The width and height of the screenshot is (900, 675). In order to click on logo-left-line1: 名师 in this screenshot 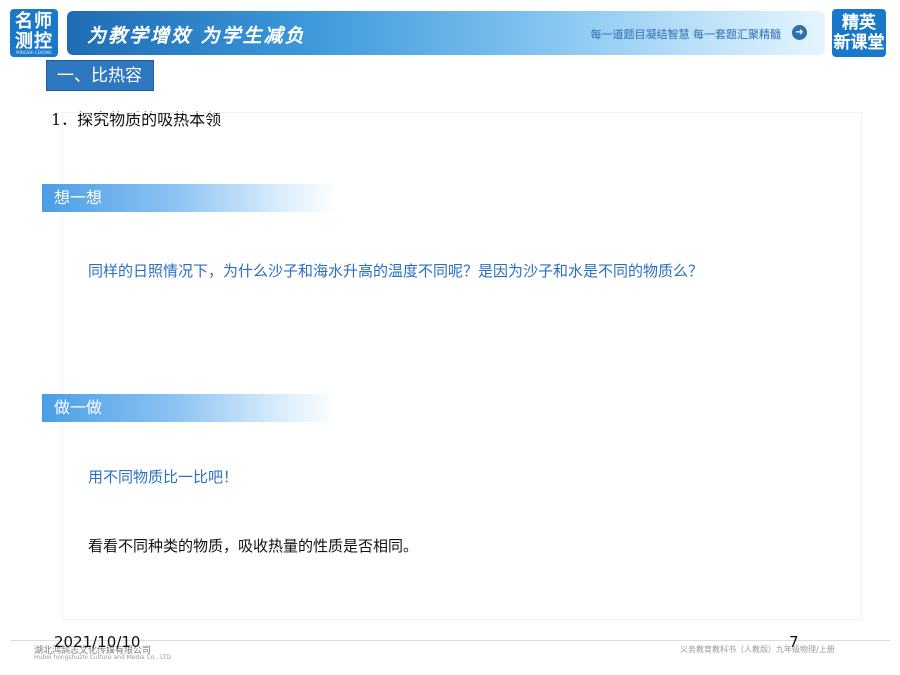, I will do `click(34, 21)`.